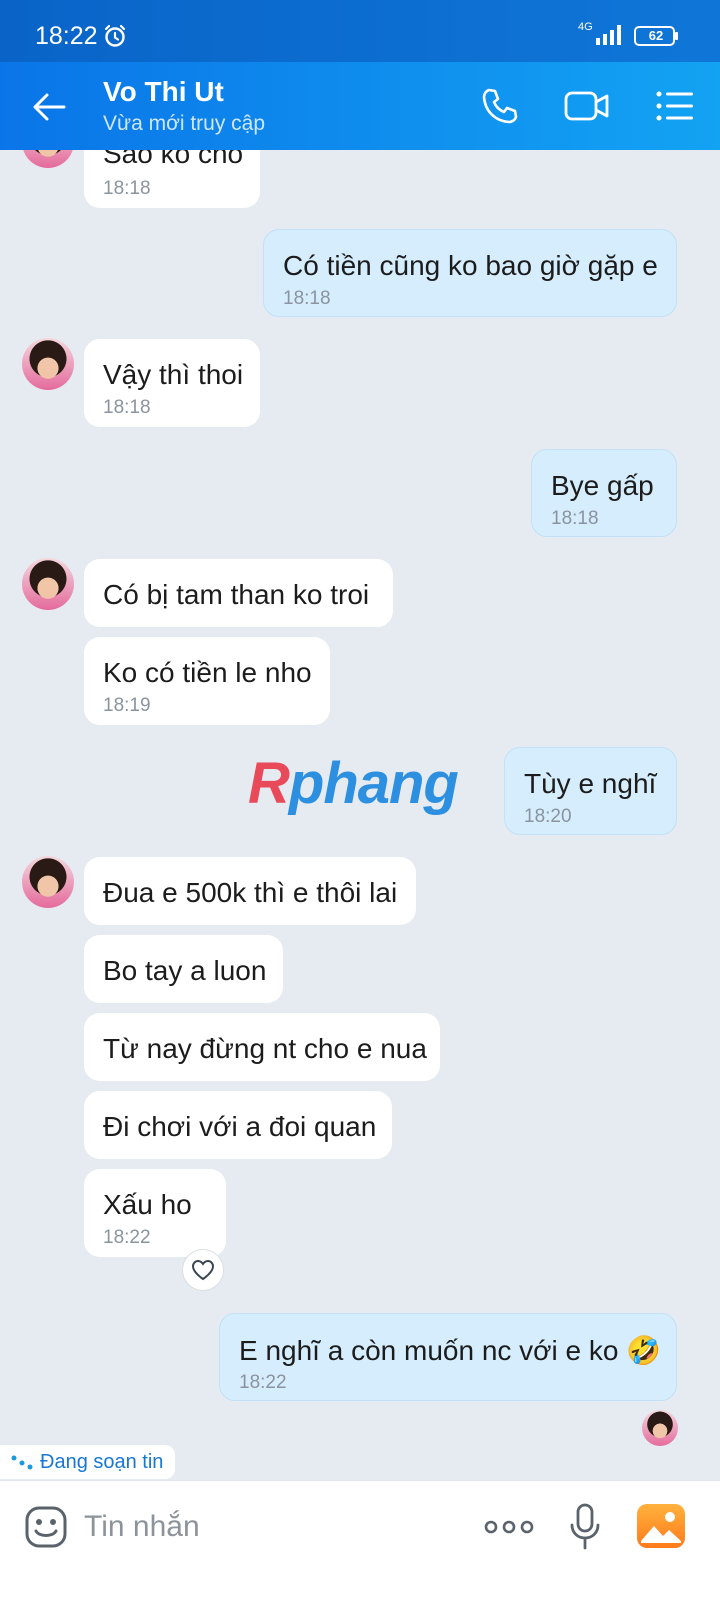  I want to click on call-icon, so click(500, 106).